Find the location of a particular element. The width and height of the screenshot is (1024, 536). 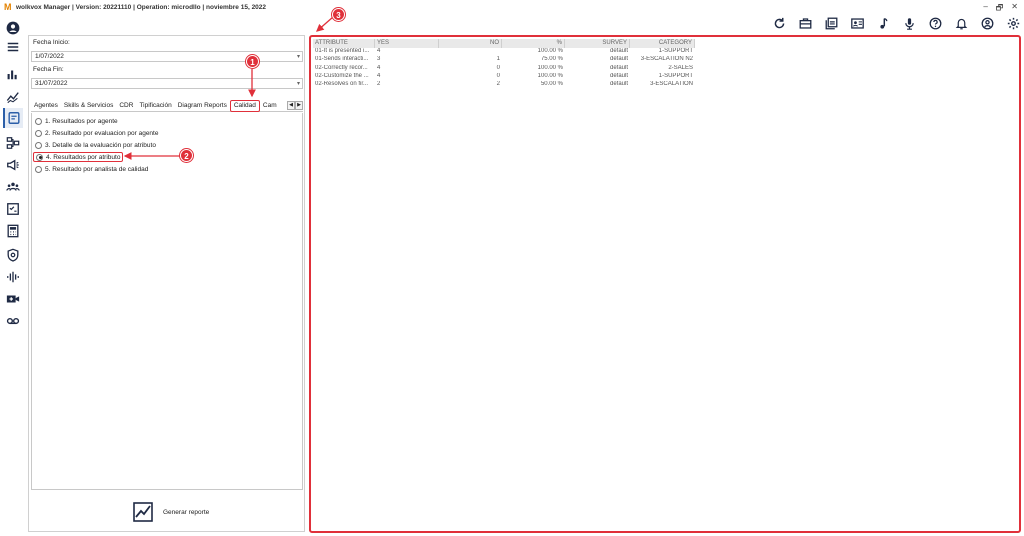

start-date-field: 1/07/2022 ▾ is located at coordinates (167, 56).